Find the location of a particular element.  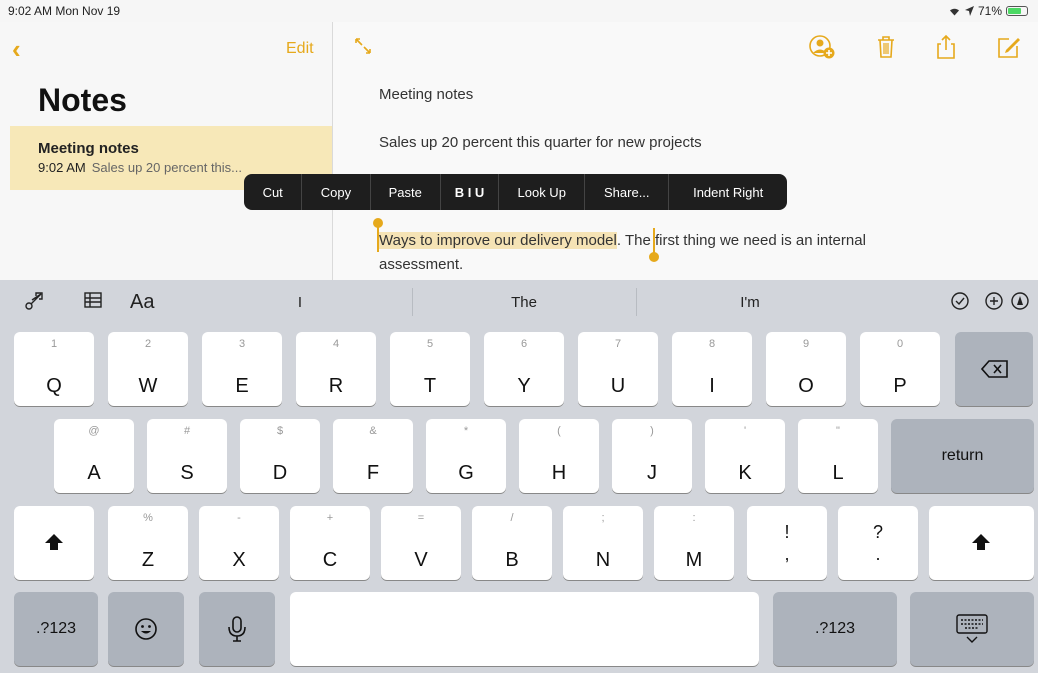

key-x: -X is located at coordinates (239, 543).